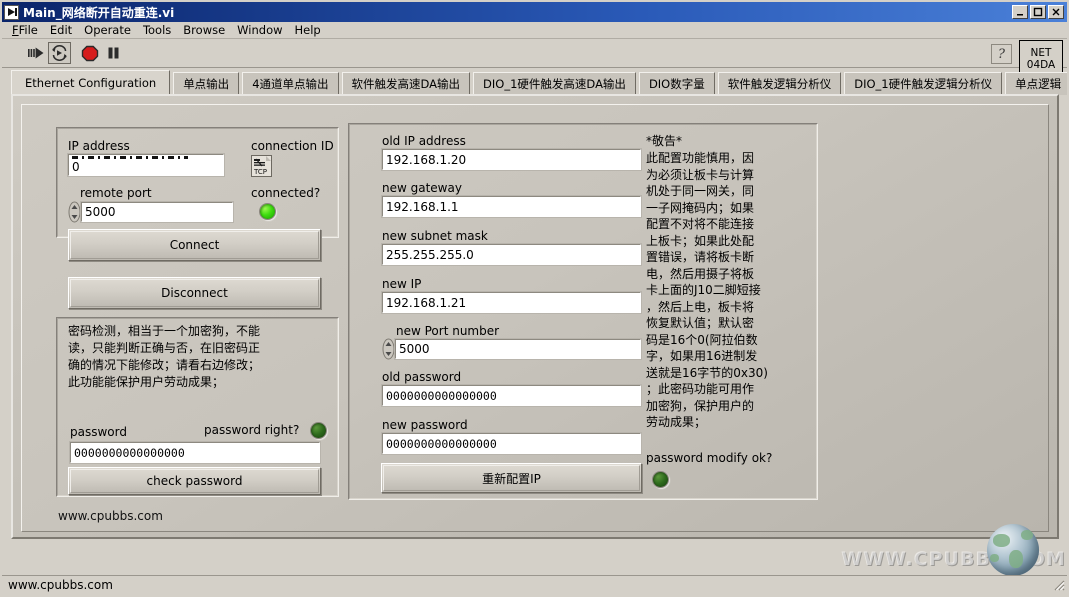  I want to click on new-ip-input: 192.168.1.21, so click(511, 302).